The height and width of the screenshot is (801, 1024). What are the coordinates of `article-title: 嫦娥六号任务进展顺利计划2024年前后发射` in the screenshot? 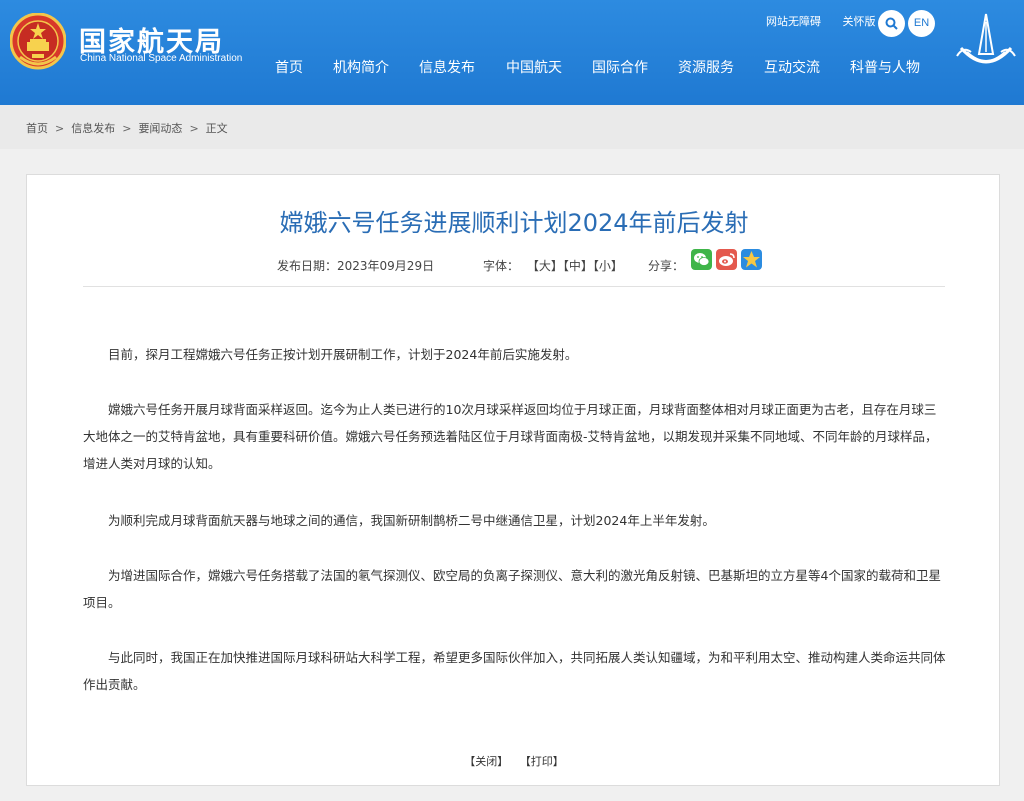 It's located at (514, 223).